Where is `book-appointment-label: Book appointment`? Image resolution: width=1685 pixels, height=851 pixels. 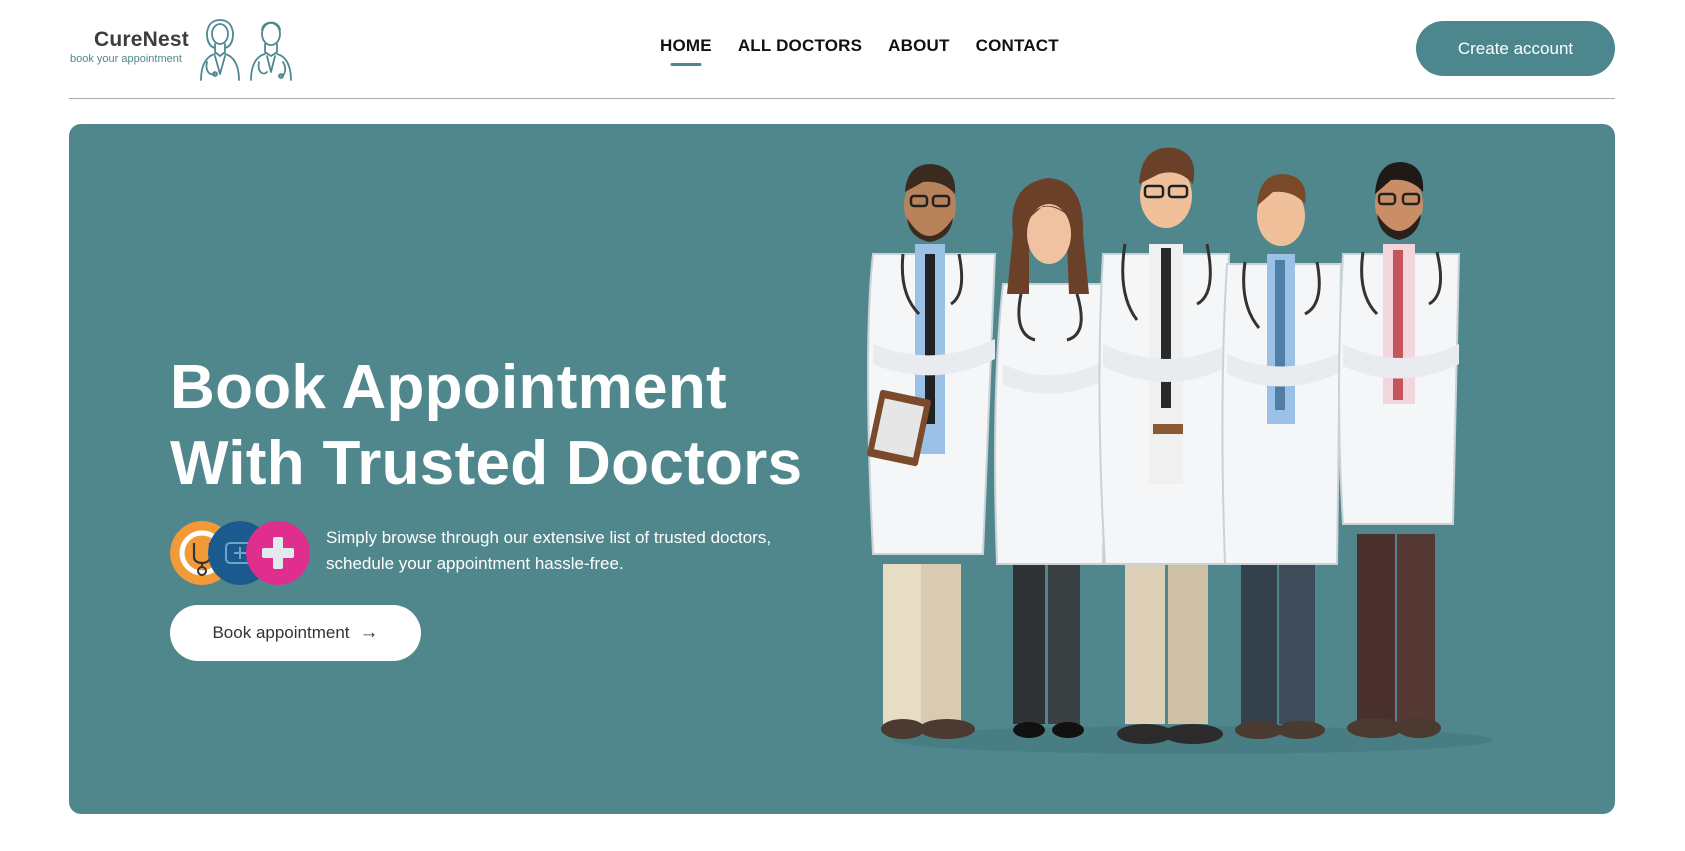
book-appointment-label: Book appointment is located at coordinates (281, 632).